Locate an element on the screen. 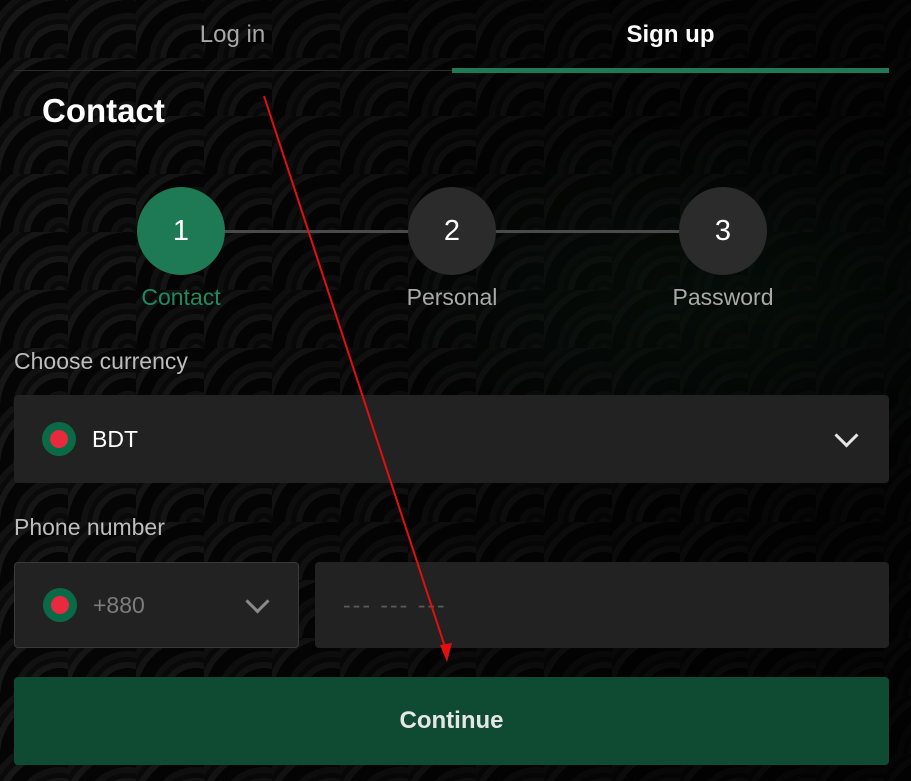  step-1-circle: 1 is located at coordinates (181, 231).